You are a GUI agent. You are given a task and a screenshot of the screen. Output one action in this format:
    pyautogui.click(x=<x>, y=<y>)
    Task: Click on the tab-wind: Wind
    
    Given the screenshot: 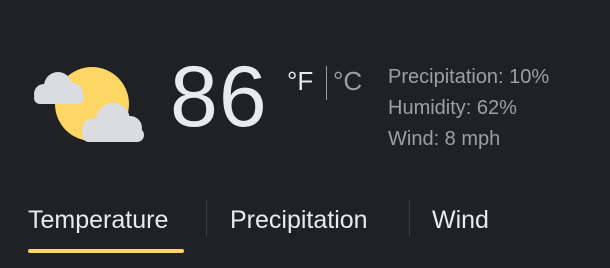 What is the action you would take?
    pyautogui.click(x=460, y=220)
    